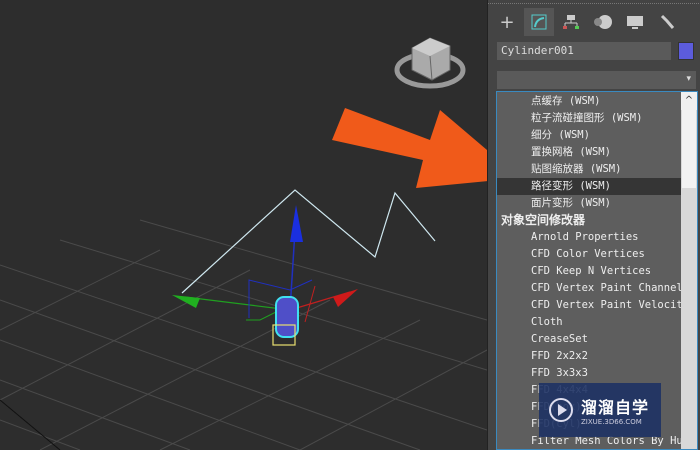  What do you see at coordinates (507, 22) in the screenshot?
I see `create-tab-plus-icon: +` at bounding box center [507, 22].